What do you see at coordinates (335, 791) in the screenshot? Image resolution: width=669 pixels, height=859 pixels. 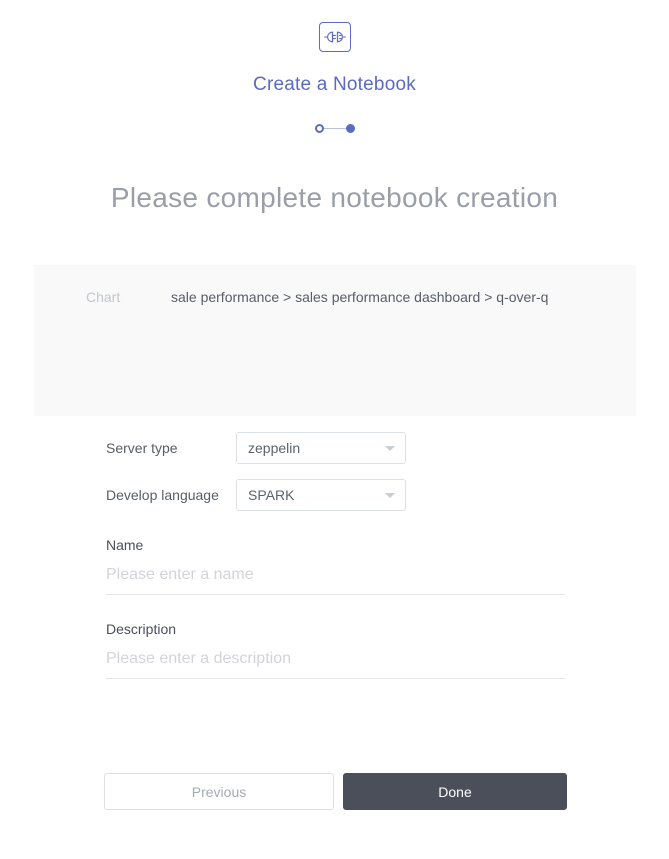 I see `form-actions: Previous Done` at bounding box center [335, 791].